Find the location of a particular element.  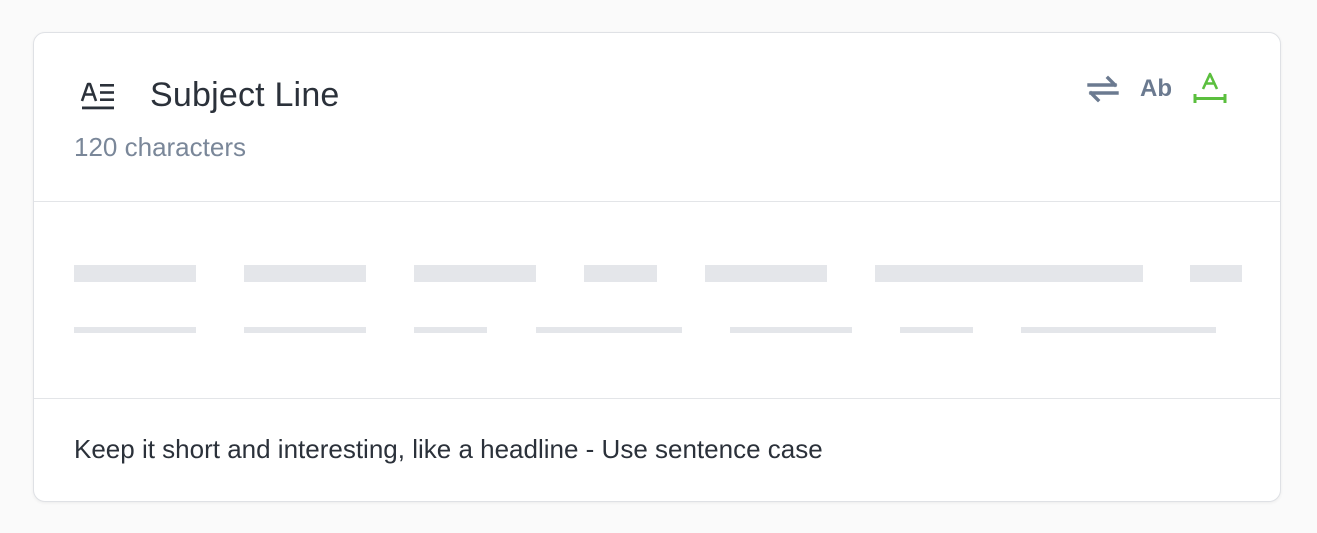

text-length-button is located at coordinates (1210, 89).